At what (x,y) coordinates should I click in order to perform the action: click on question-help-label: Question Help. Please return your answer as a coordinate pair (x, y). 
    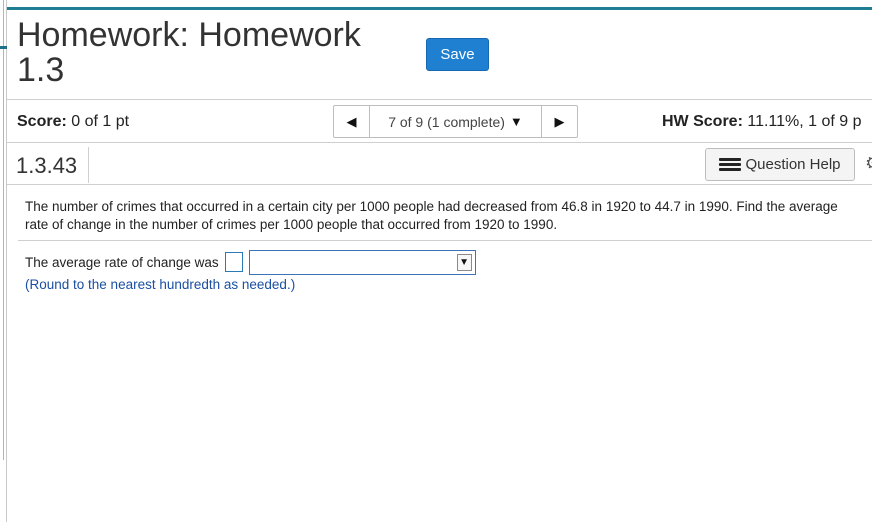
    Looking at the image, I should click on (793, 164).